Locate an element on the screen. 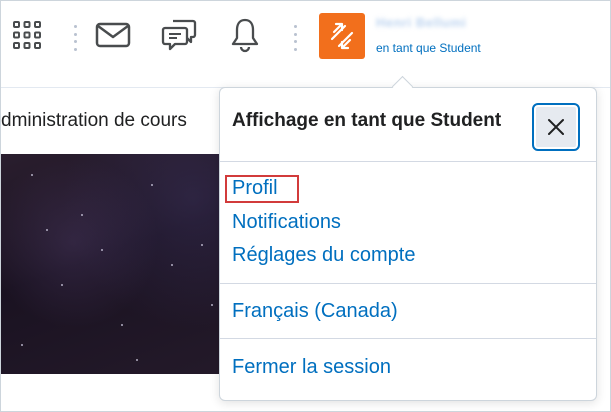  popover-title: Affichage en tant que Student is located at coordinates (367, 120).